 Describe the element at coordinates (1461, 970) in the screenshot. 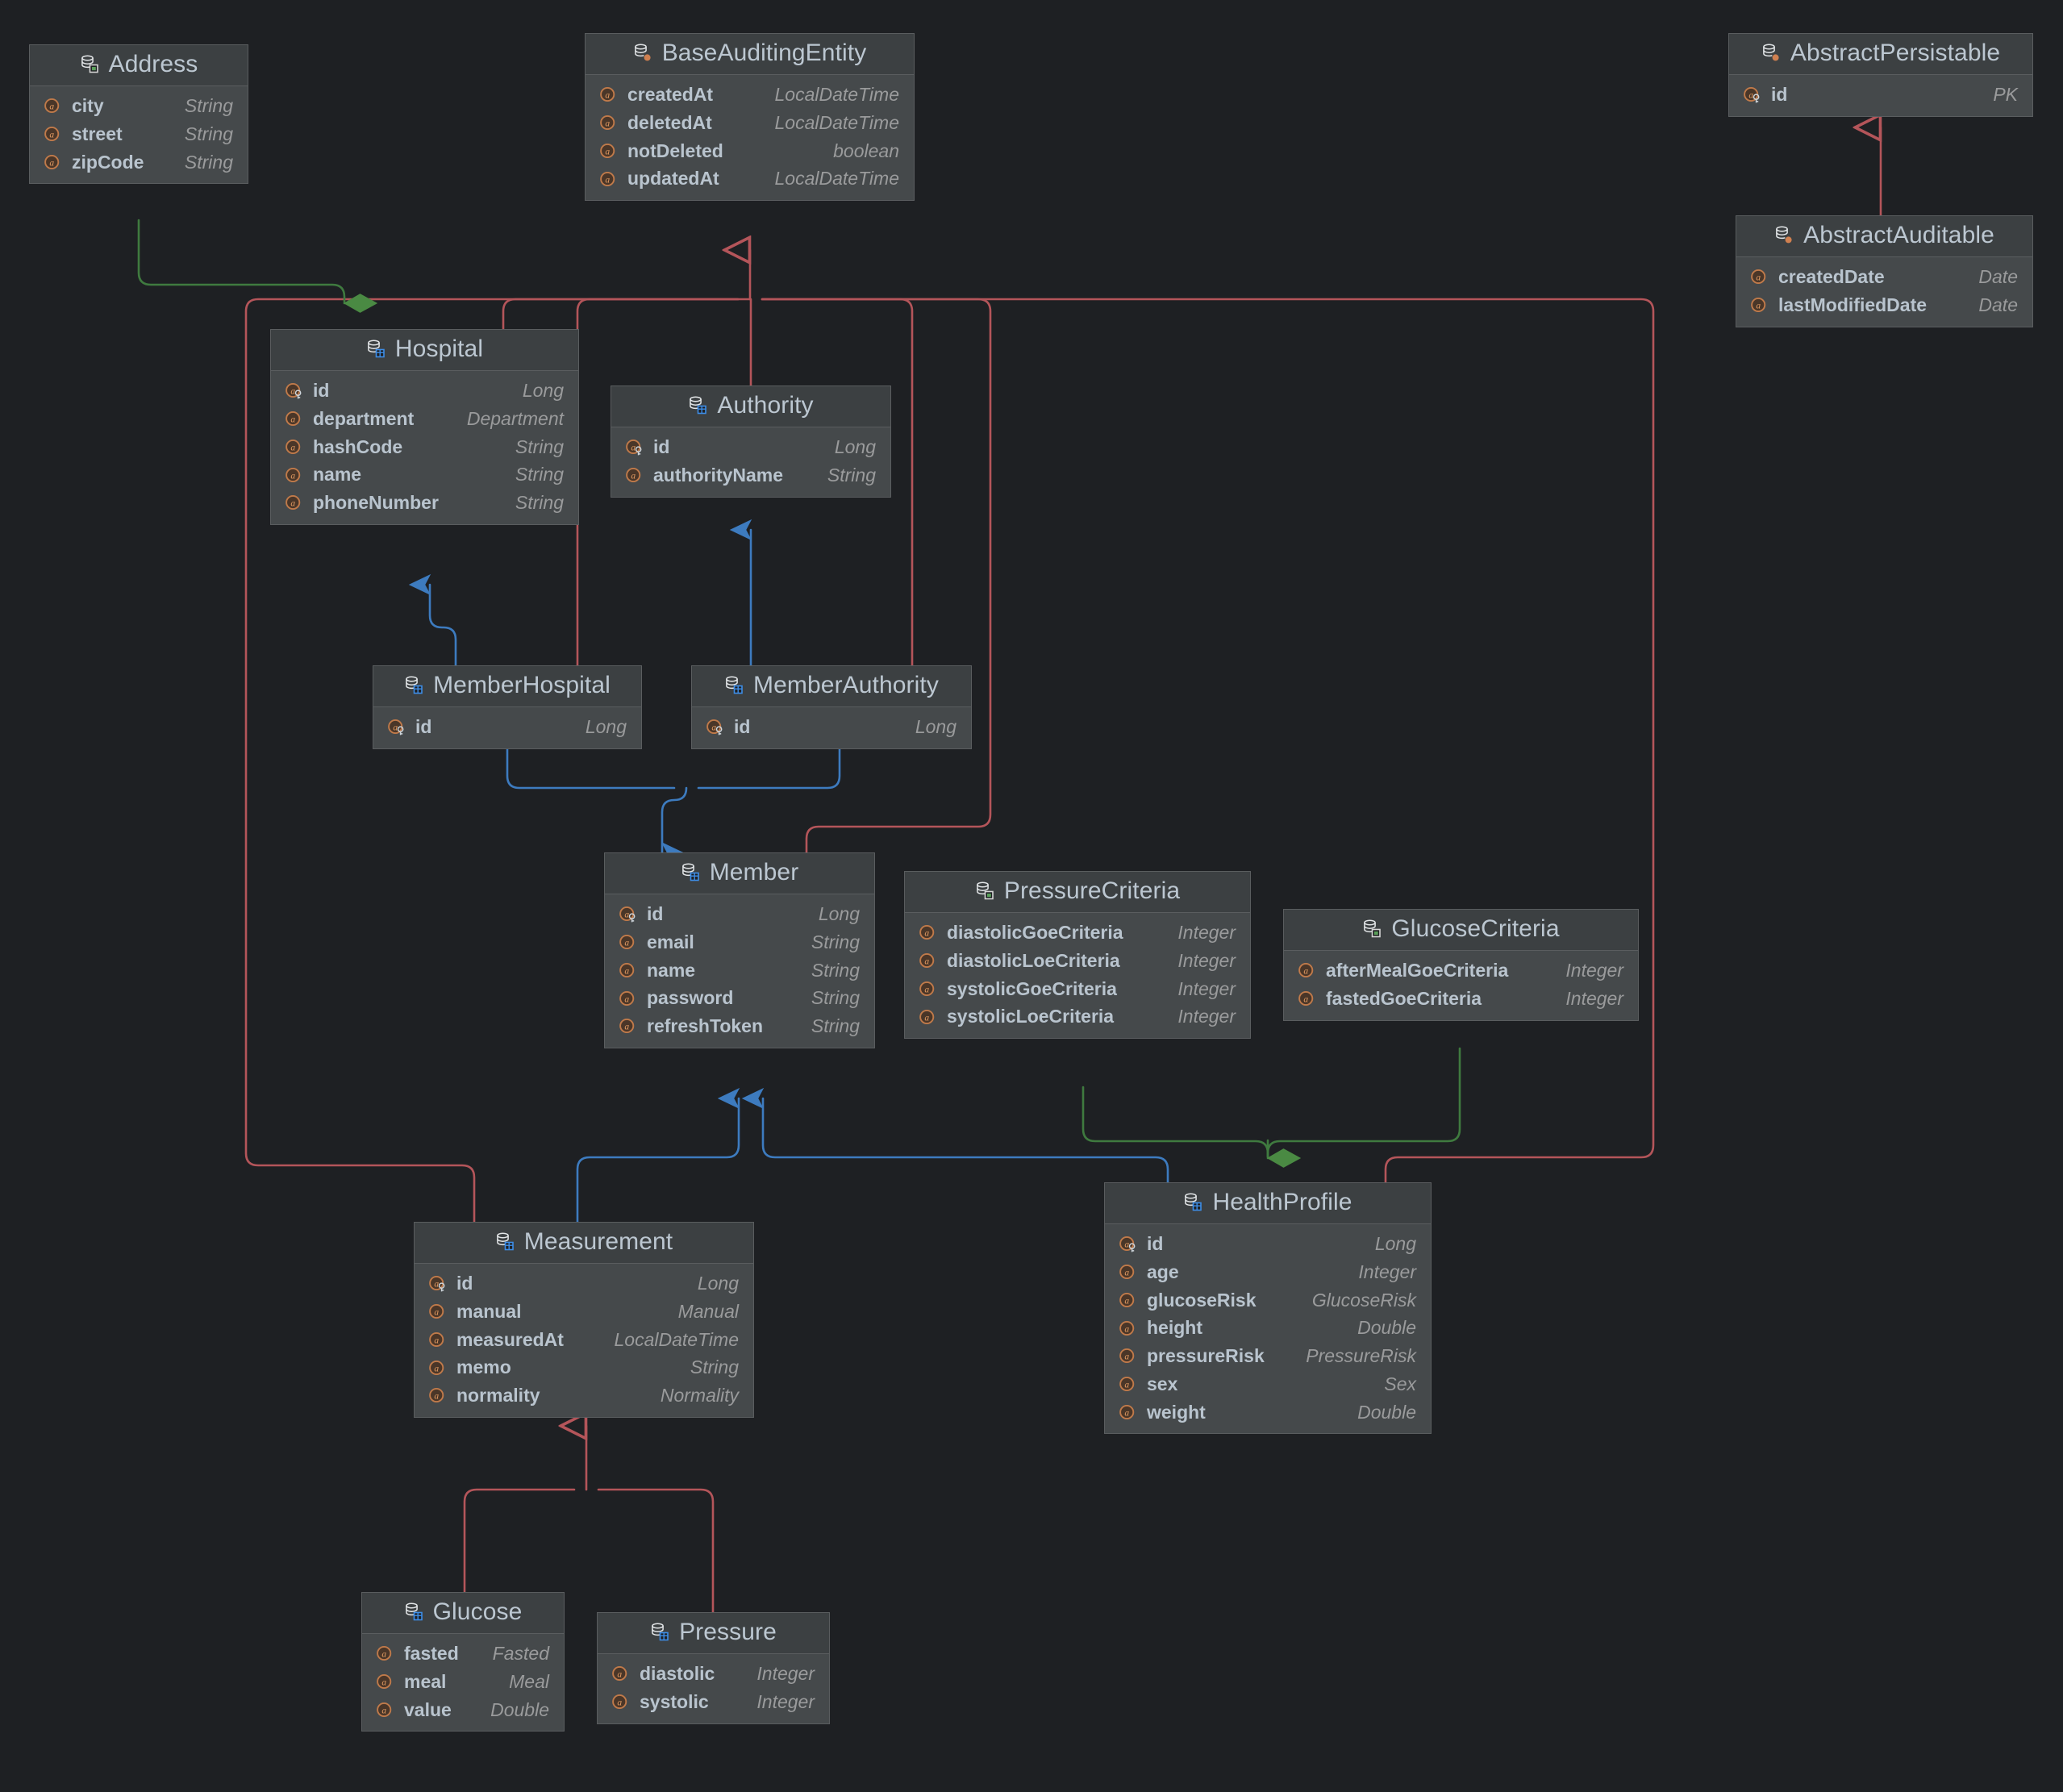

I see `uml-attribute-row: a afterMealGoeCriteria Integer` at that location.